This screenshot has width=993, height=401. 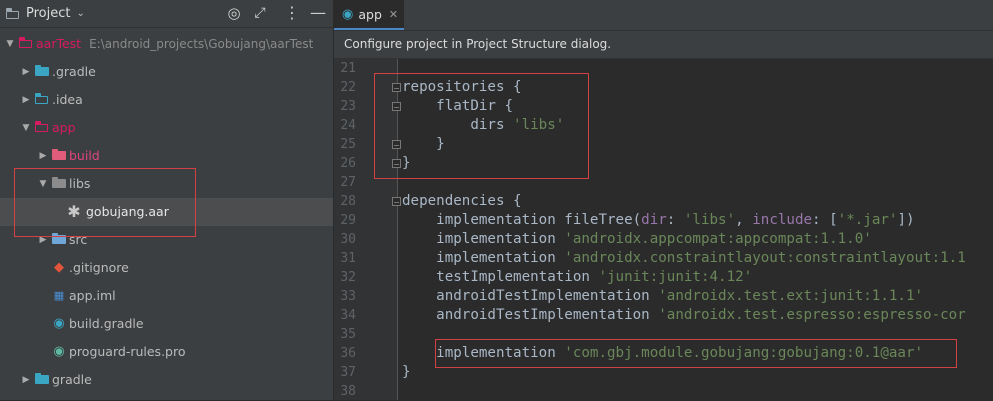 I want to click on tab-label: app, so click(x=370, y=14).